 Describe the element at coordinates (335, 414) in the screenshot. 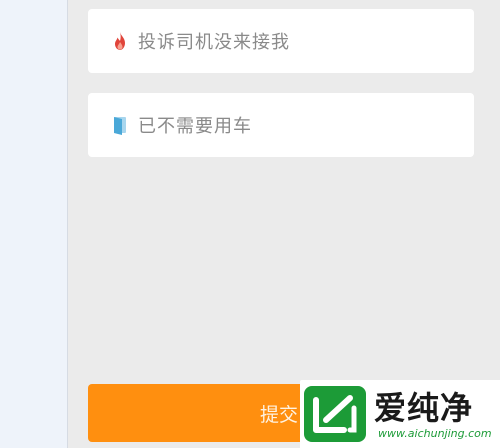

I see `watermark-logo` at that location.